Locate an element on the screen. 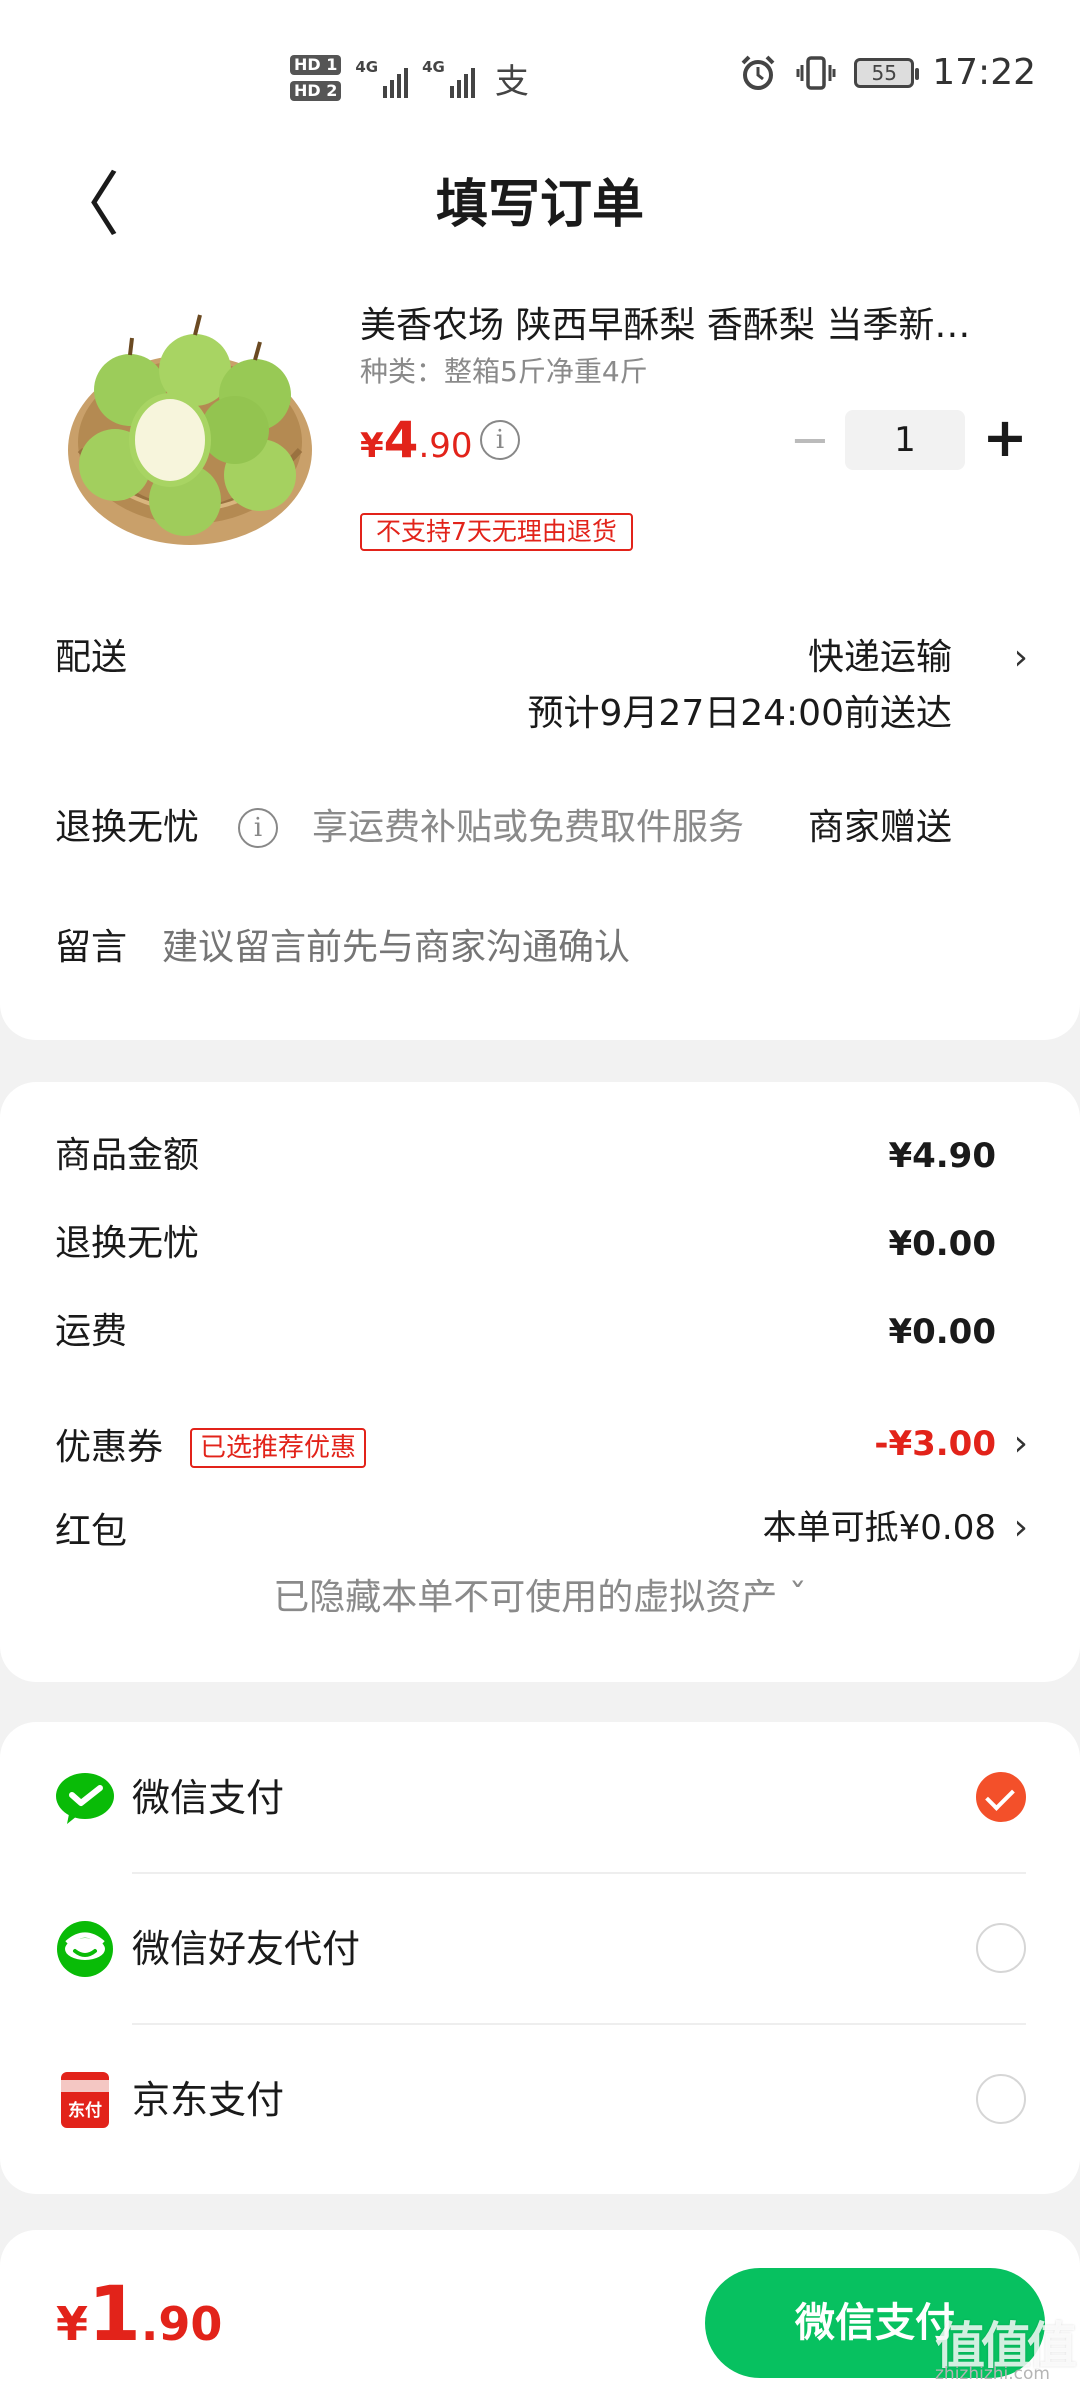 The image size is (1080, 2400). coupon-chevron-icon: › is located at coordinates (1021, 1444).